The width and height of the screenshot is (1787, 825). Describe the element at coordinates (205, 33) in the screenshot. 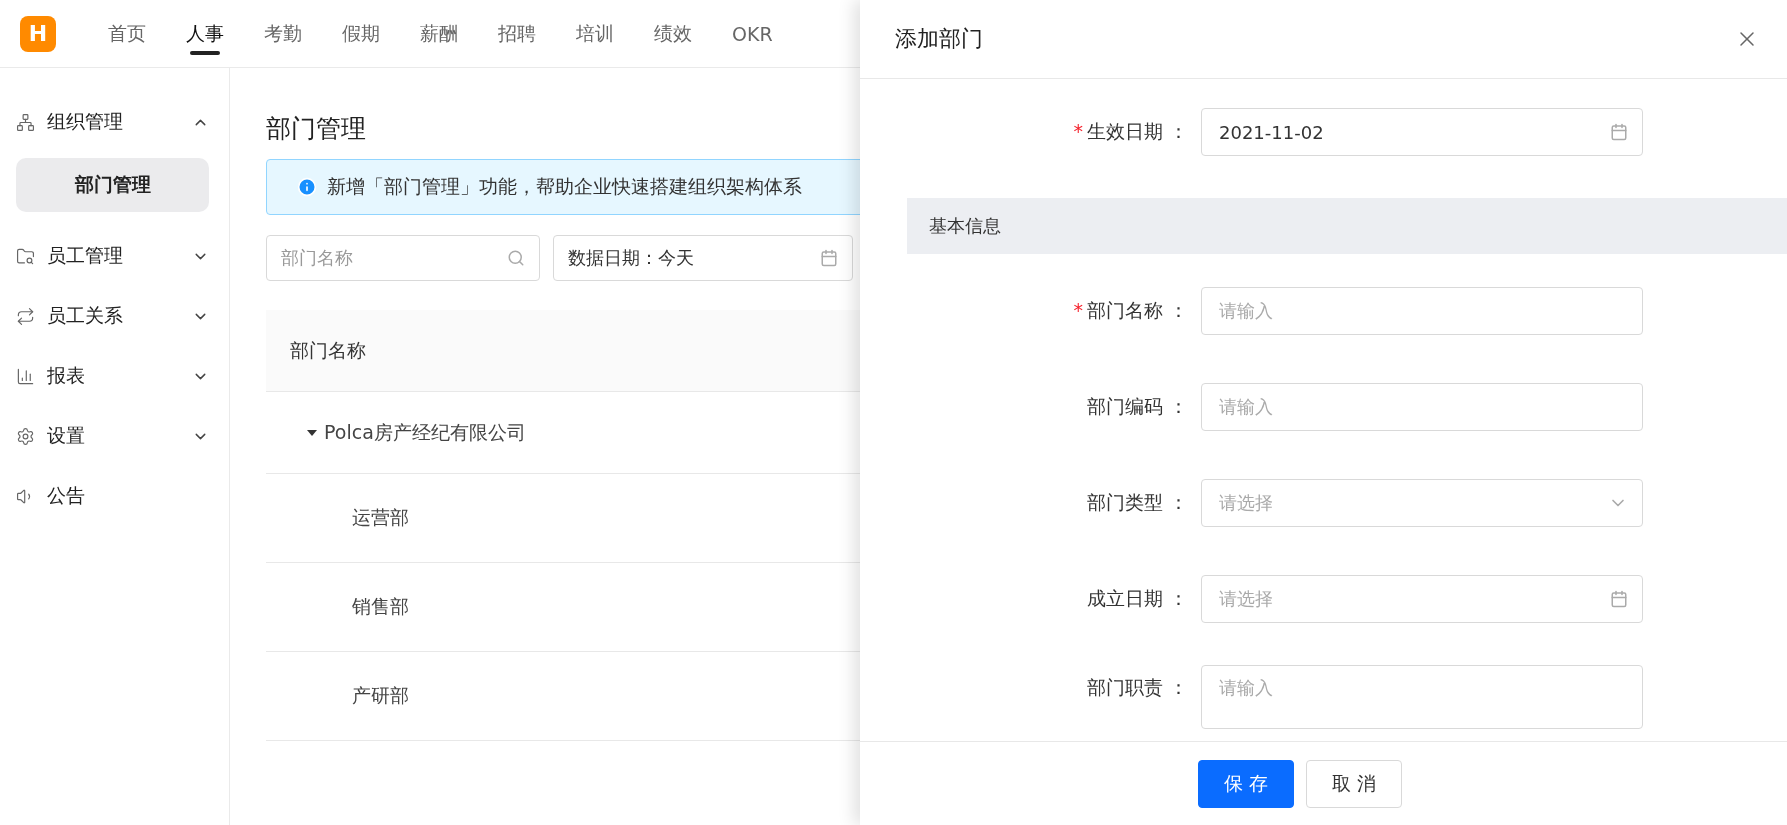

I see `nav-tab: 人事` at that location.